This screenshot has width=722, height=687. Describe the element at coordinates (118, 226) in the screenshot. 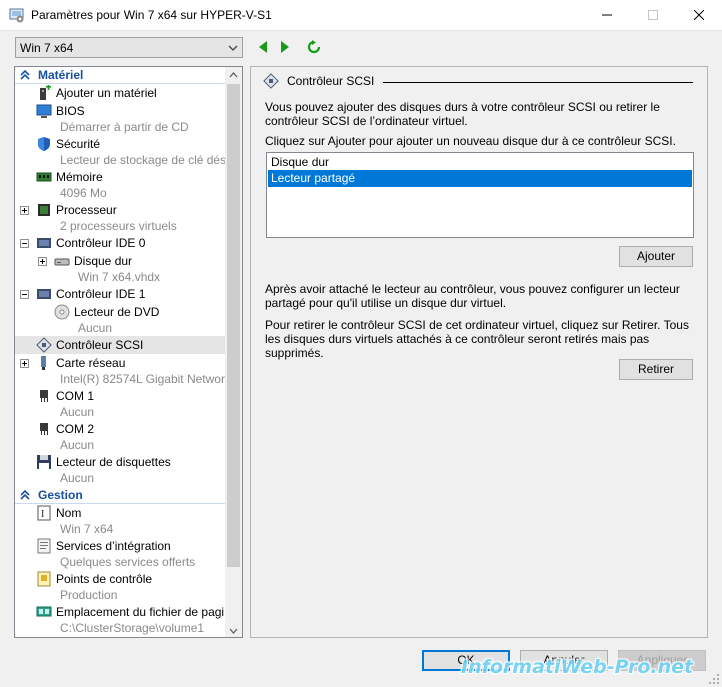

I see `sidebar-item-detail: 2 processeurs virtuels` at that location.